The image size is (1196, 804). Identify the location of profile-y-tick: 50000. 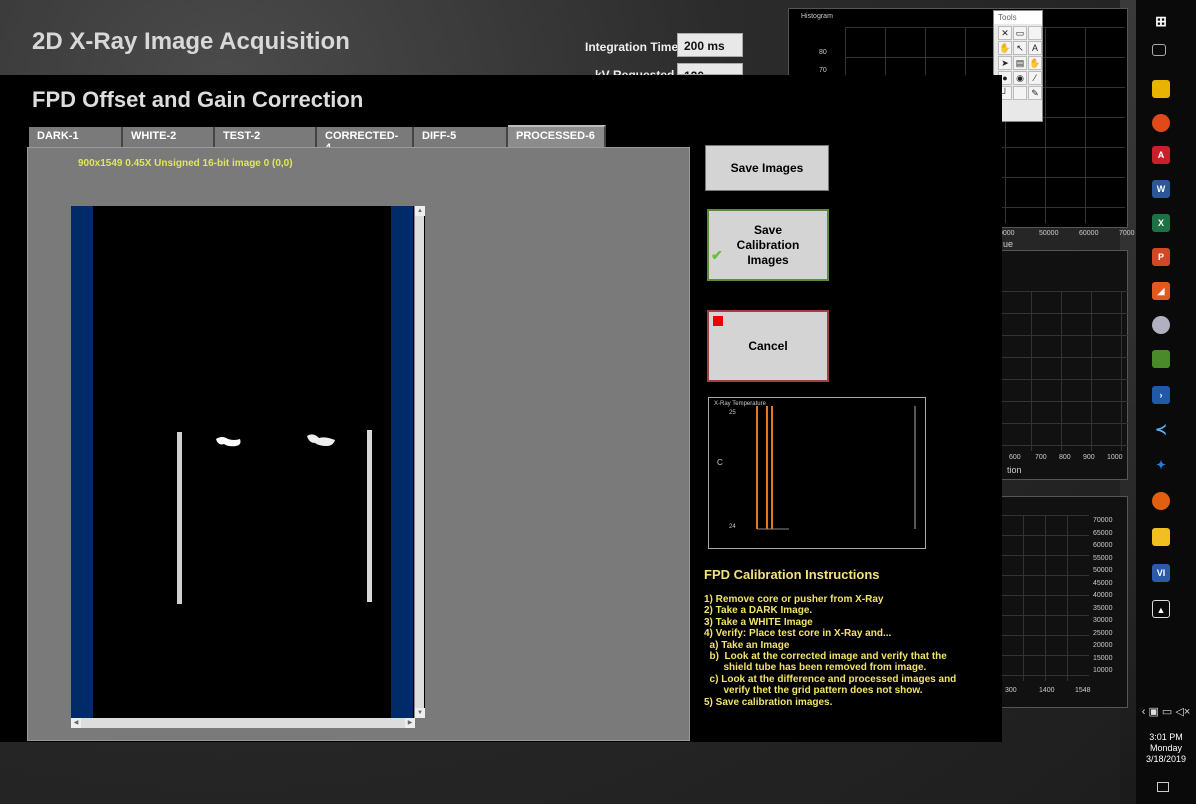
(1103, 570).